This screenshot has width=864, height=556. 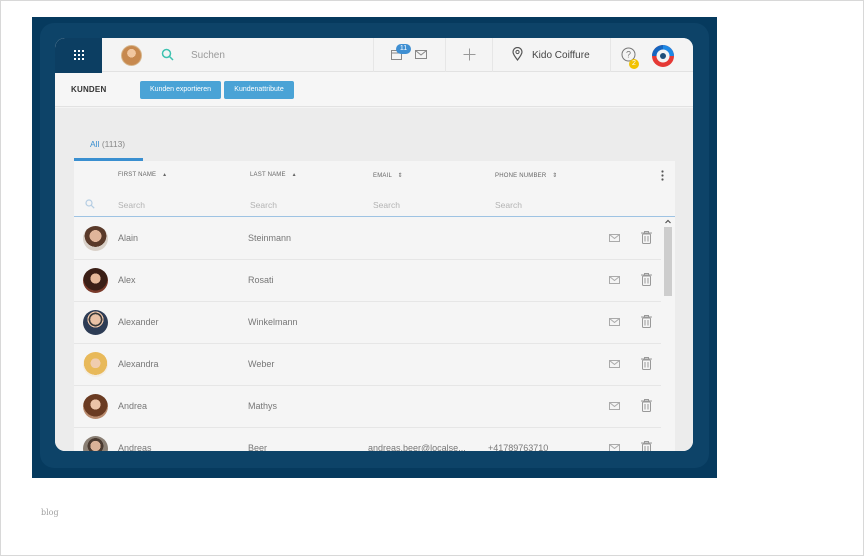 What do you see at coordinates (135, 447) in the screenshot?
I see `cell-first-name: Andreas` at bounding box center [135, 447].